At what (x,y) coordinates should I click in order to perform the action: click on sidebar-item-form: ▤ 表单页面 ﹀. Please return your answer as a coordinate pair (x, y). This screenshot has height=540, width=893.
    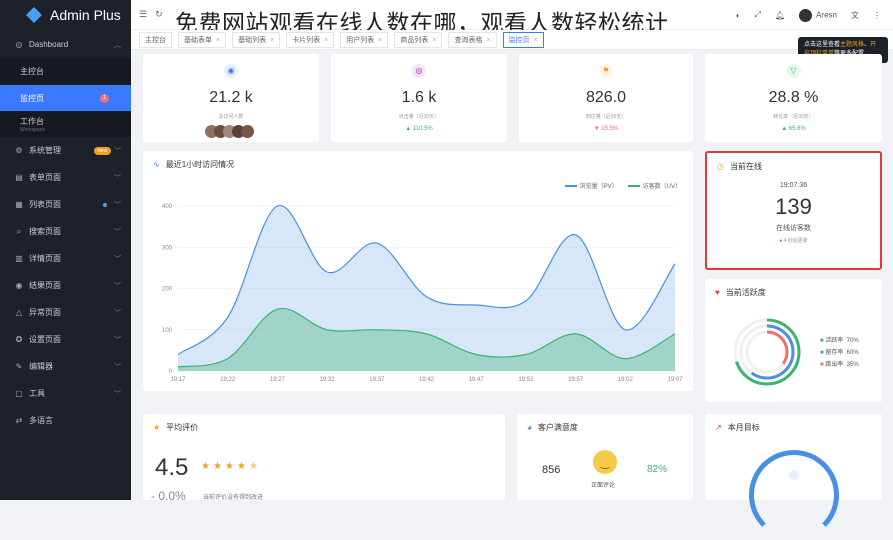
    Looking at the image, I should click on (65, 177).